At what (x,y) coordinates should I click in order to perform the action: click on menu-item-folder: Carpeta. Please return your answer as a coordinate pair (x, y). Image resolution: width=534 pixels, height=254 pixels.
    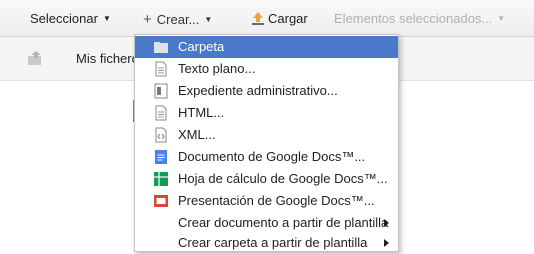
    Looking at the image, I should click on (266, 47).